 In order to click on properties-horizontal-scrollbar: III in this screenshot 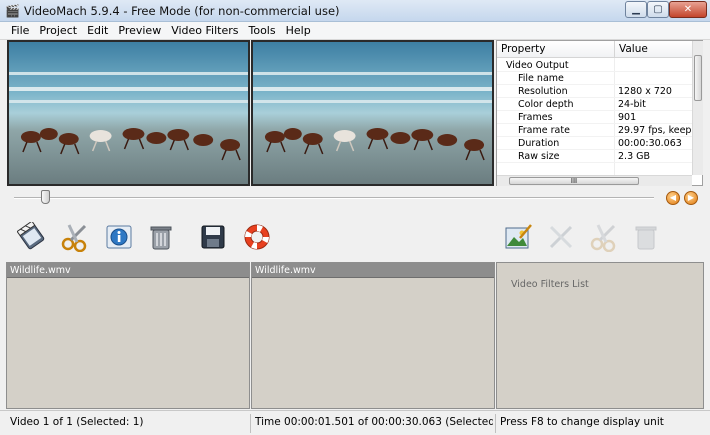, I will do `click(594, 180)`.